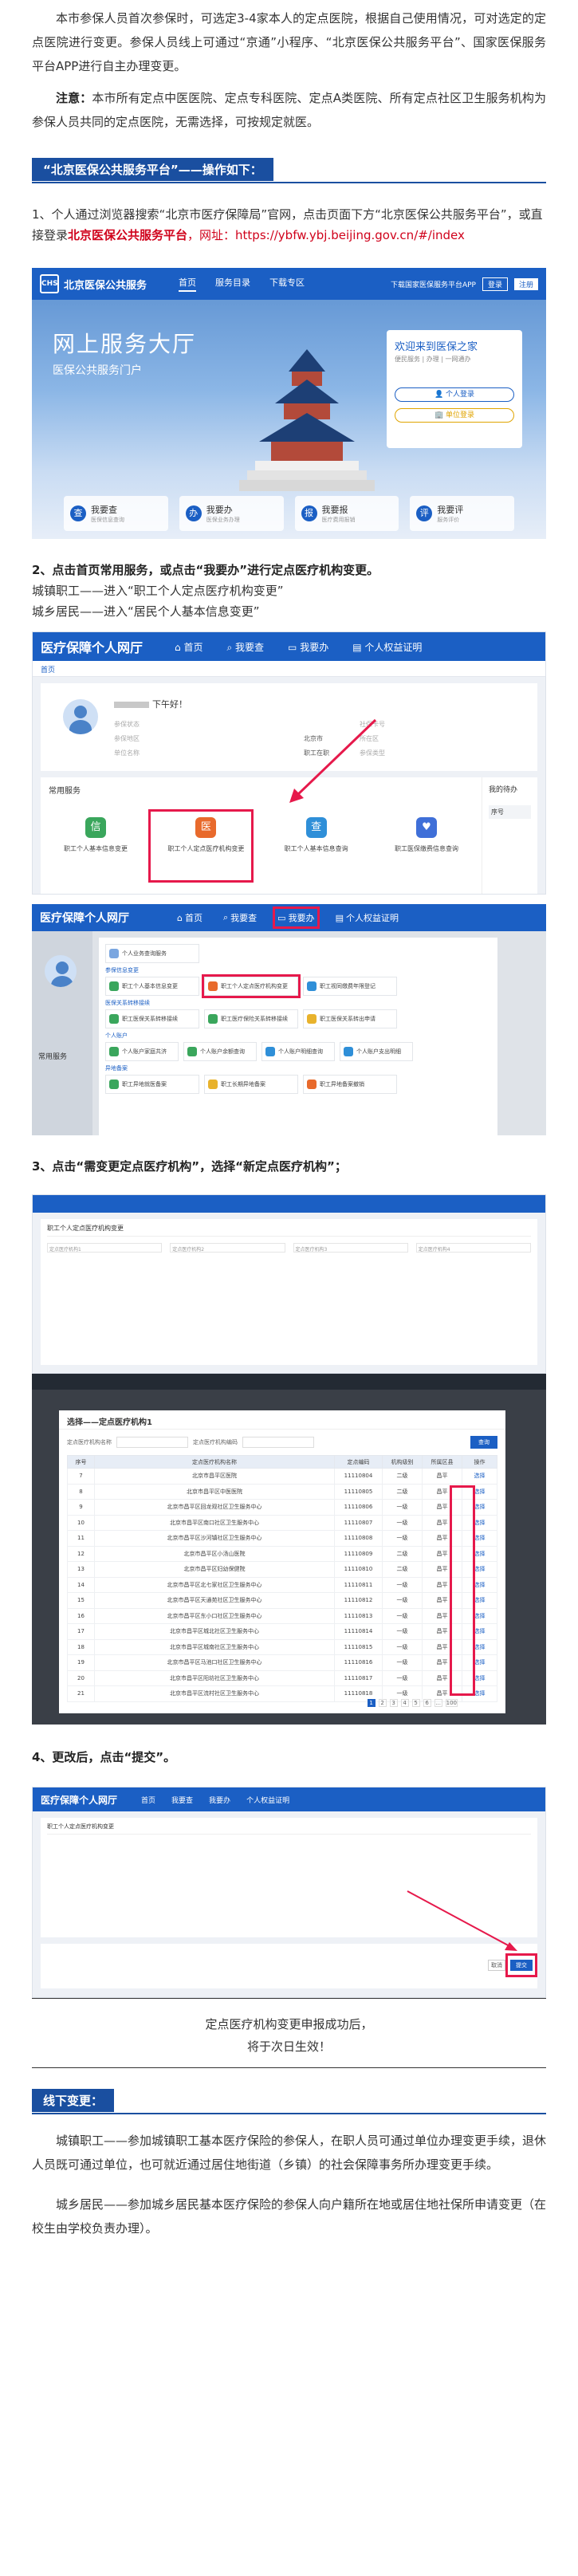 This screenshot has width=578, height=2576. Describe the element at coordinates (479, 1476) in the screenshot. I see `select-link: 选择` at that location.